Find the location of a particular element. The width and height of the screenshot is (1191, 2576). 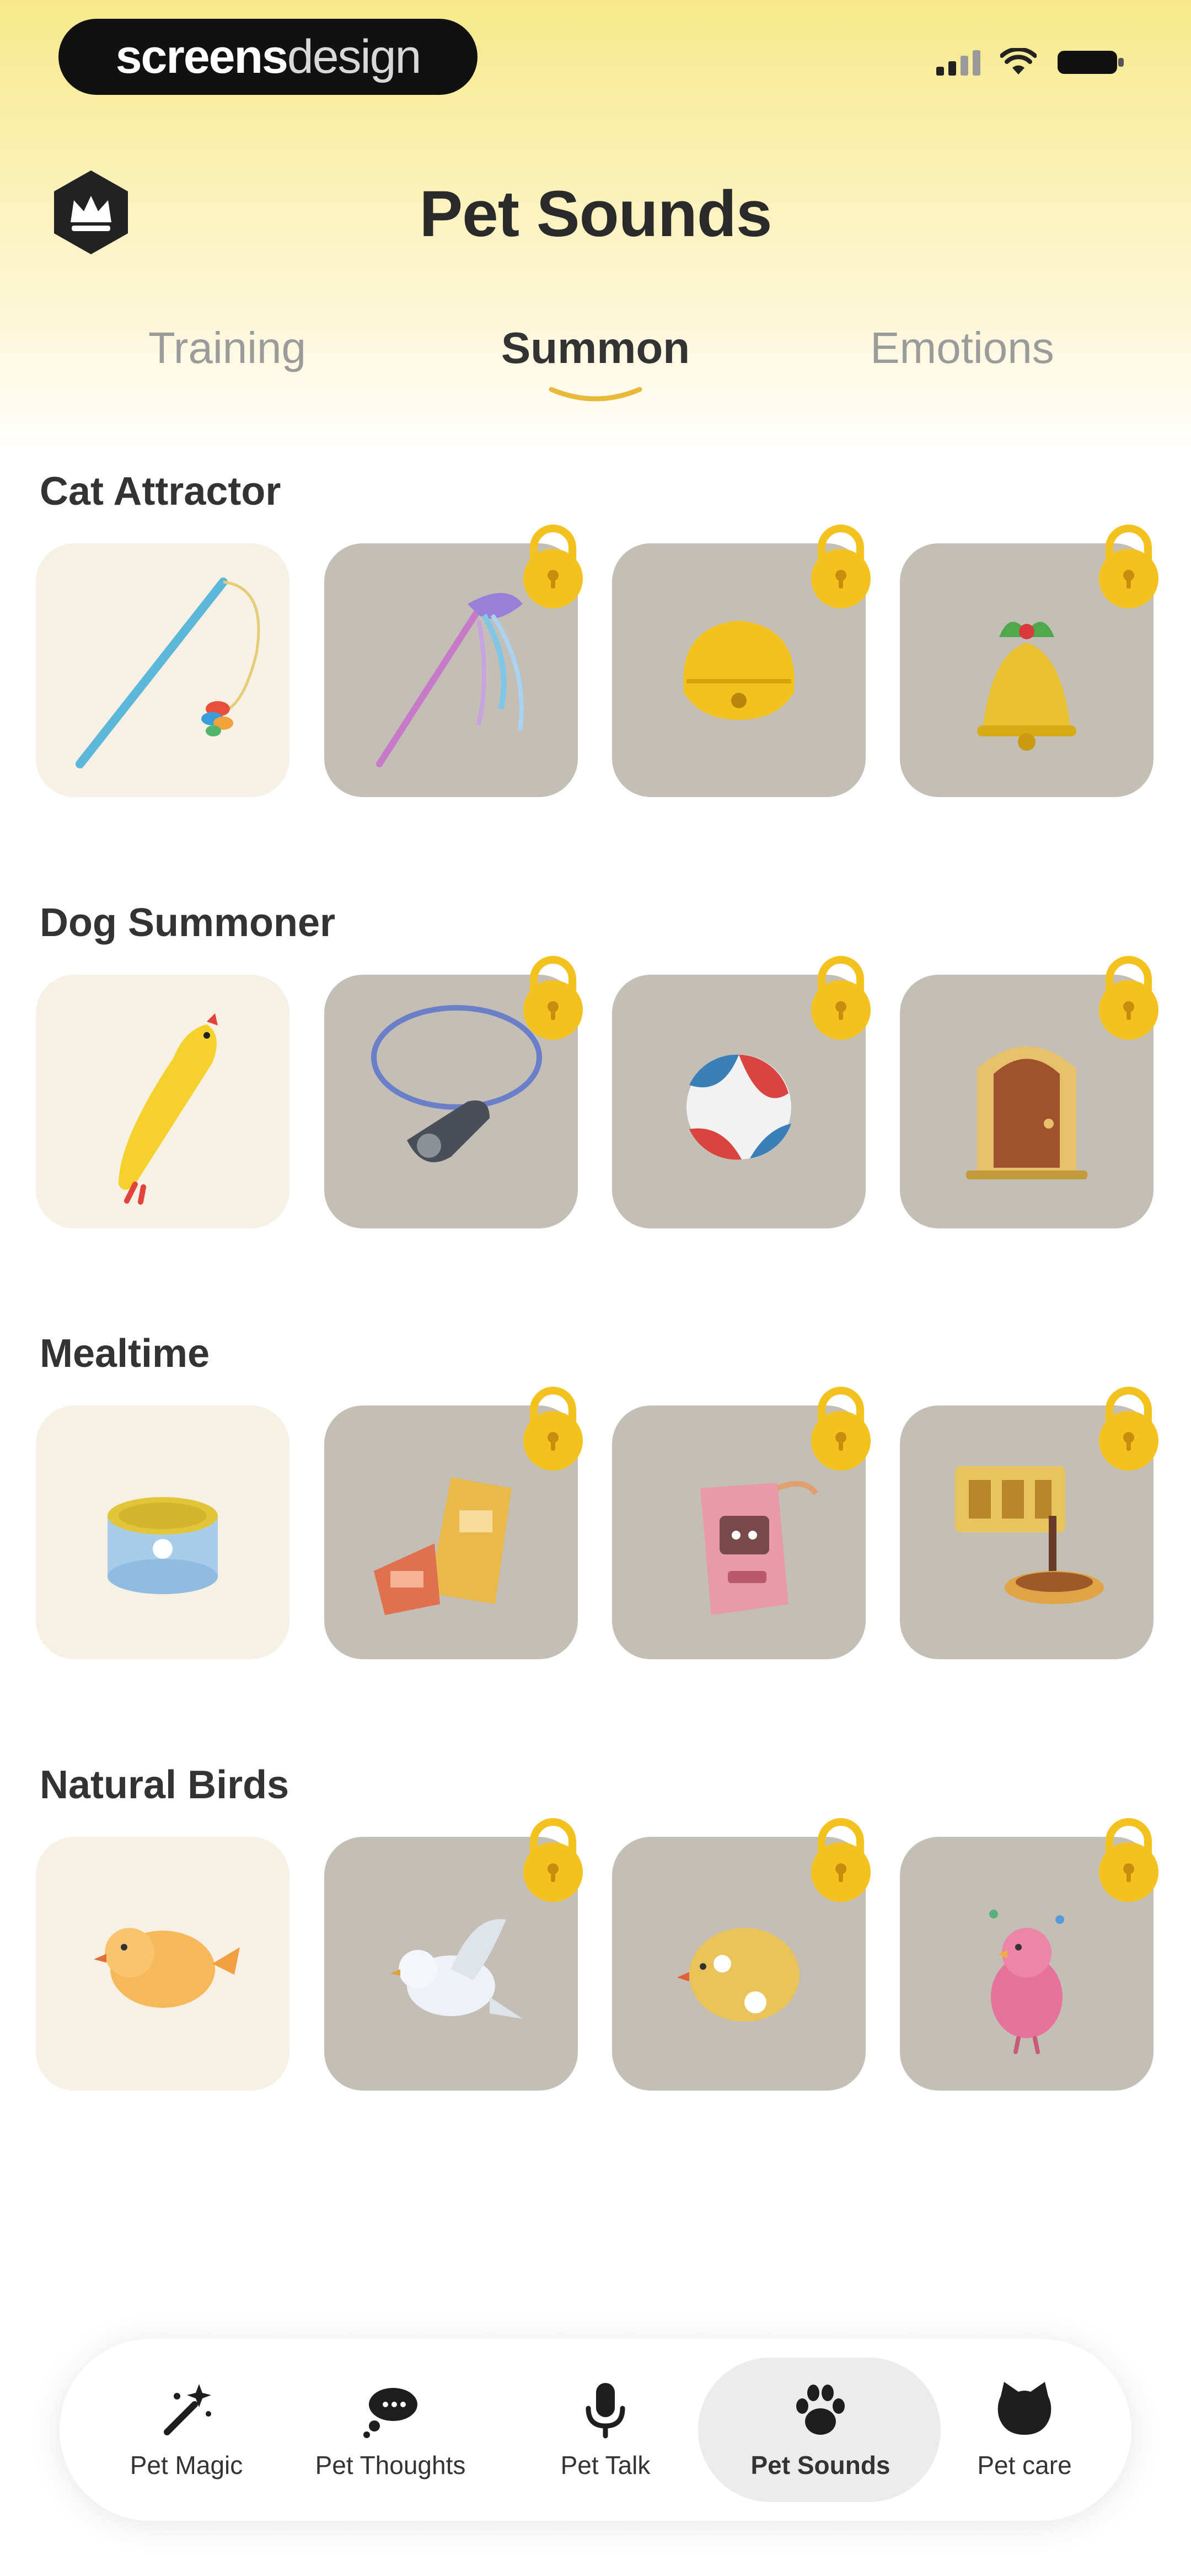

nav-label-pet-magic: Pet Magic is located at coordinates (186, 2465).